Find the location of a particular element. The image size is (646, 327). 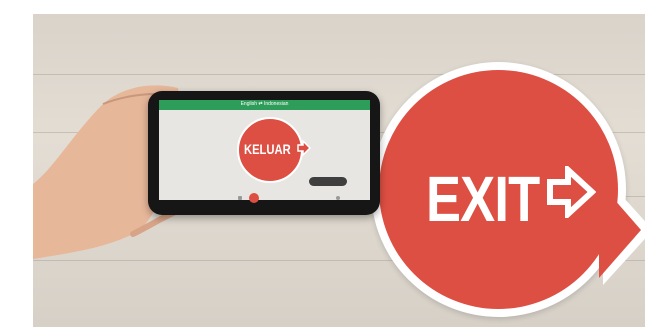

translate-top-bar: English ⇄ Indonesian is located at coordinates (264, 105).